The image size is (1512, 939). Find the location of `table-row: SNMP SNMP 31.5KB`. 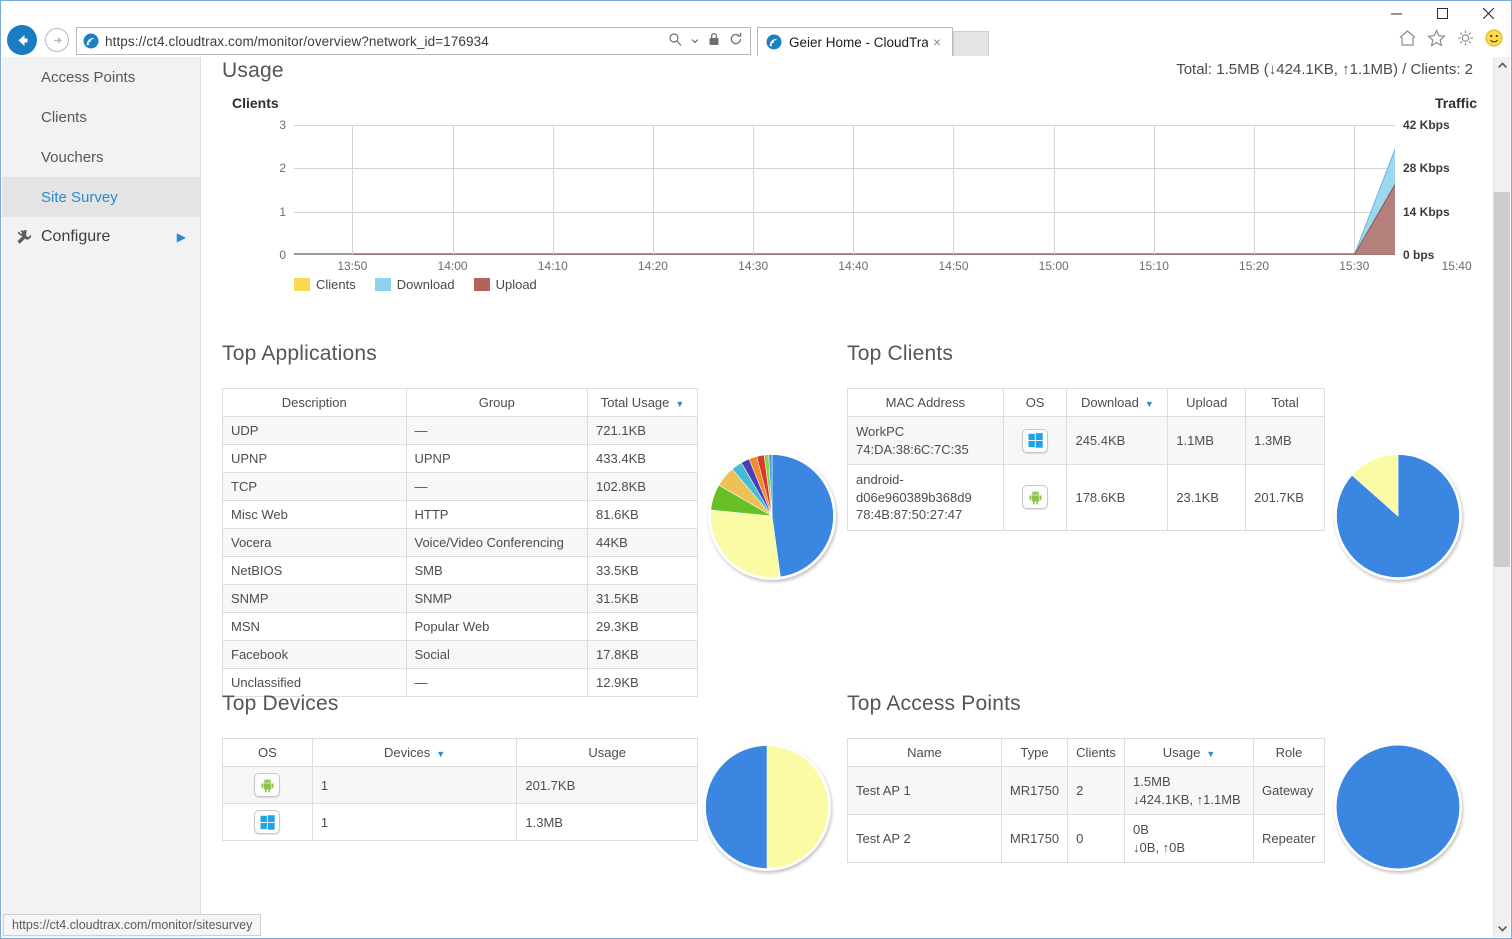

table-row: SNMP SNMP 31.5KB is located at coordinates (460, 598).